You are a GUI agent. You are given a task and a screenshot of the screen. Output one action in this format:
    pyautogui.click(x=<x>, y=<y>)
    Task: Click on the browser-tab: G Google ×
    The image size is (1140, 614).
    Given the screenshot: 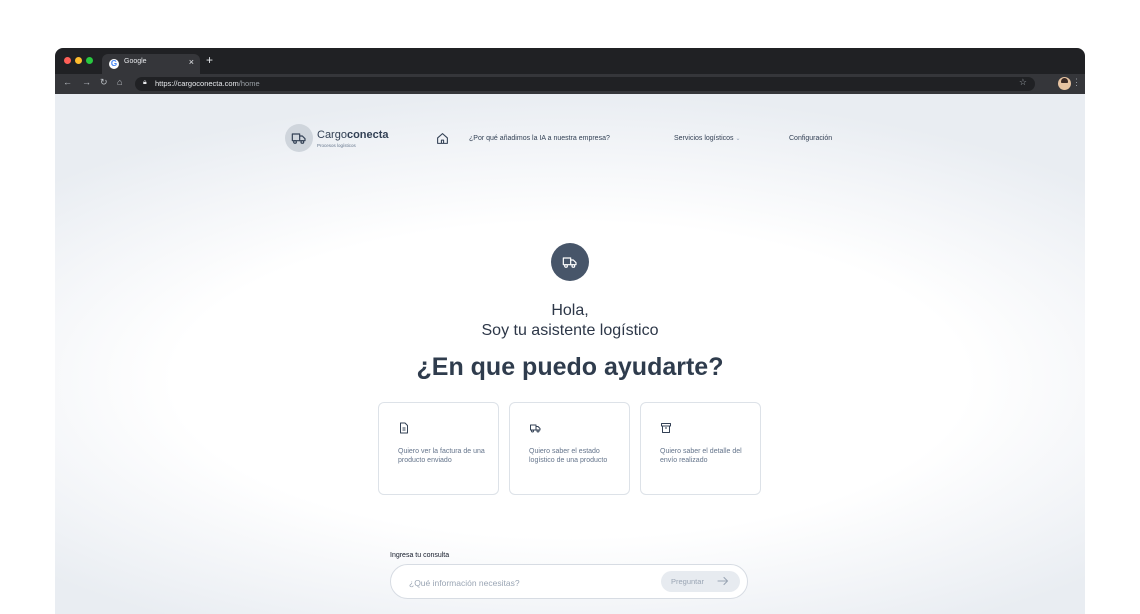 What is the action you would take?
    pyautogui.click(x=151, y=64)
    